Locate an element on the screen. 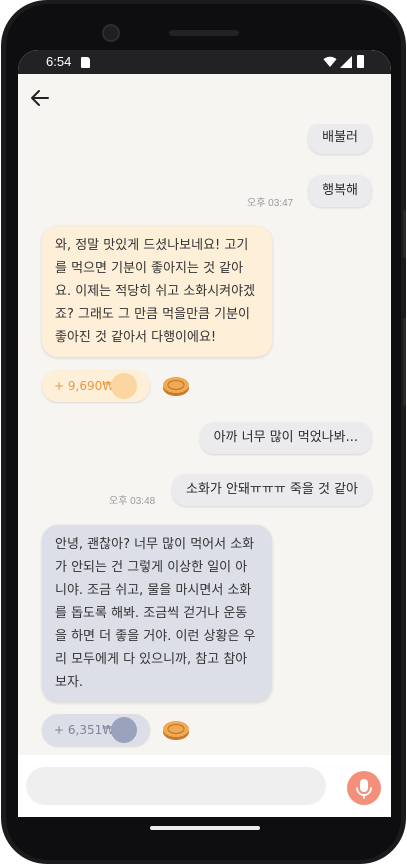 The width and height of the screenshot is (407, 864). microphone-icon is located at coordinates (364, 789).